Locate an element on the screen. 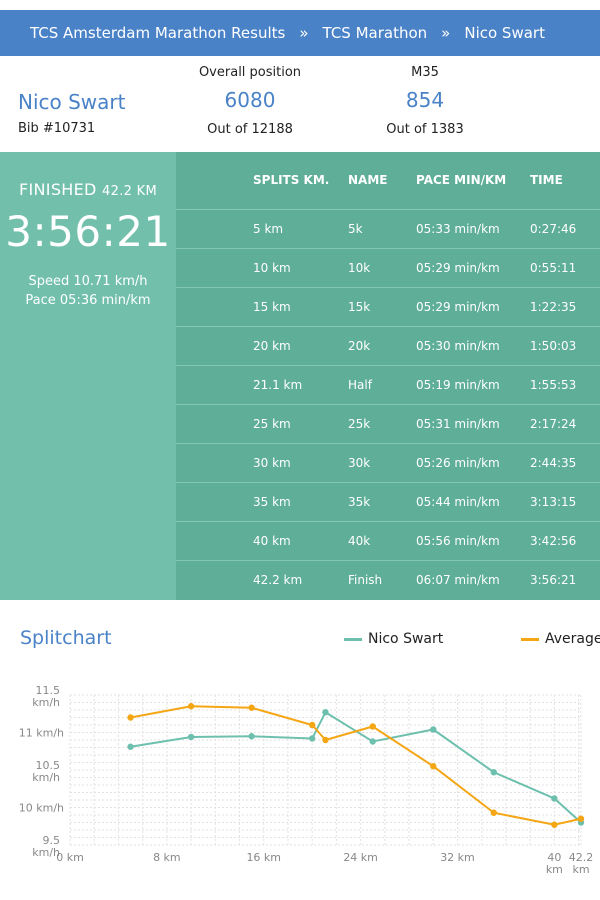 The height and width of the screenshot is (900, 600). split-time: 1:22:35 is located at coordinates (565, 306).